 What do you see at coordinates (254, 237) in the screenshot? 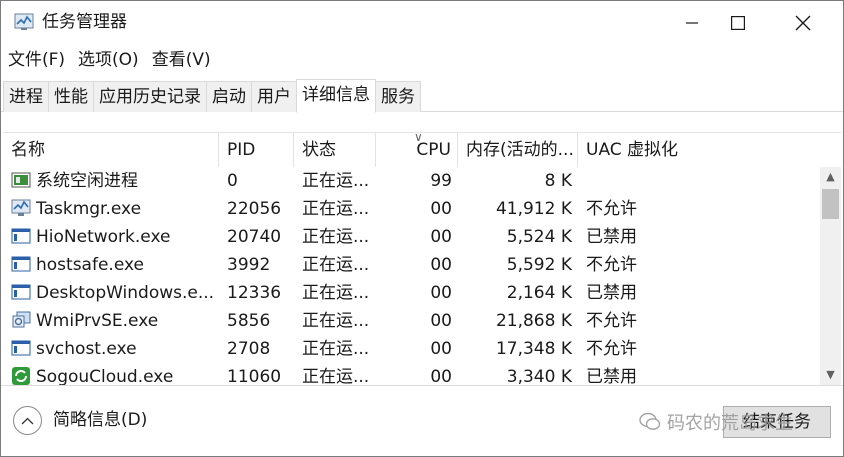
I see `process-pid: 20740` at bounding box center [254, 237].